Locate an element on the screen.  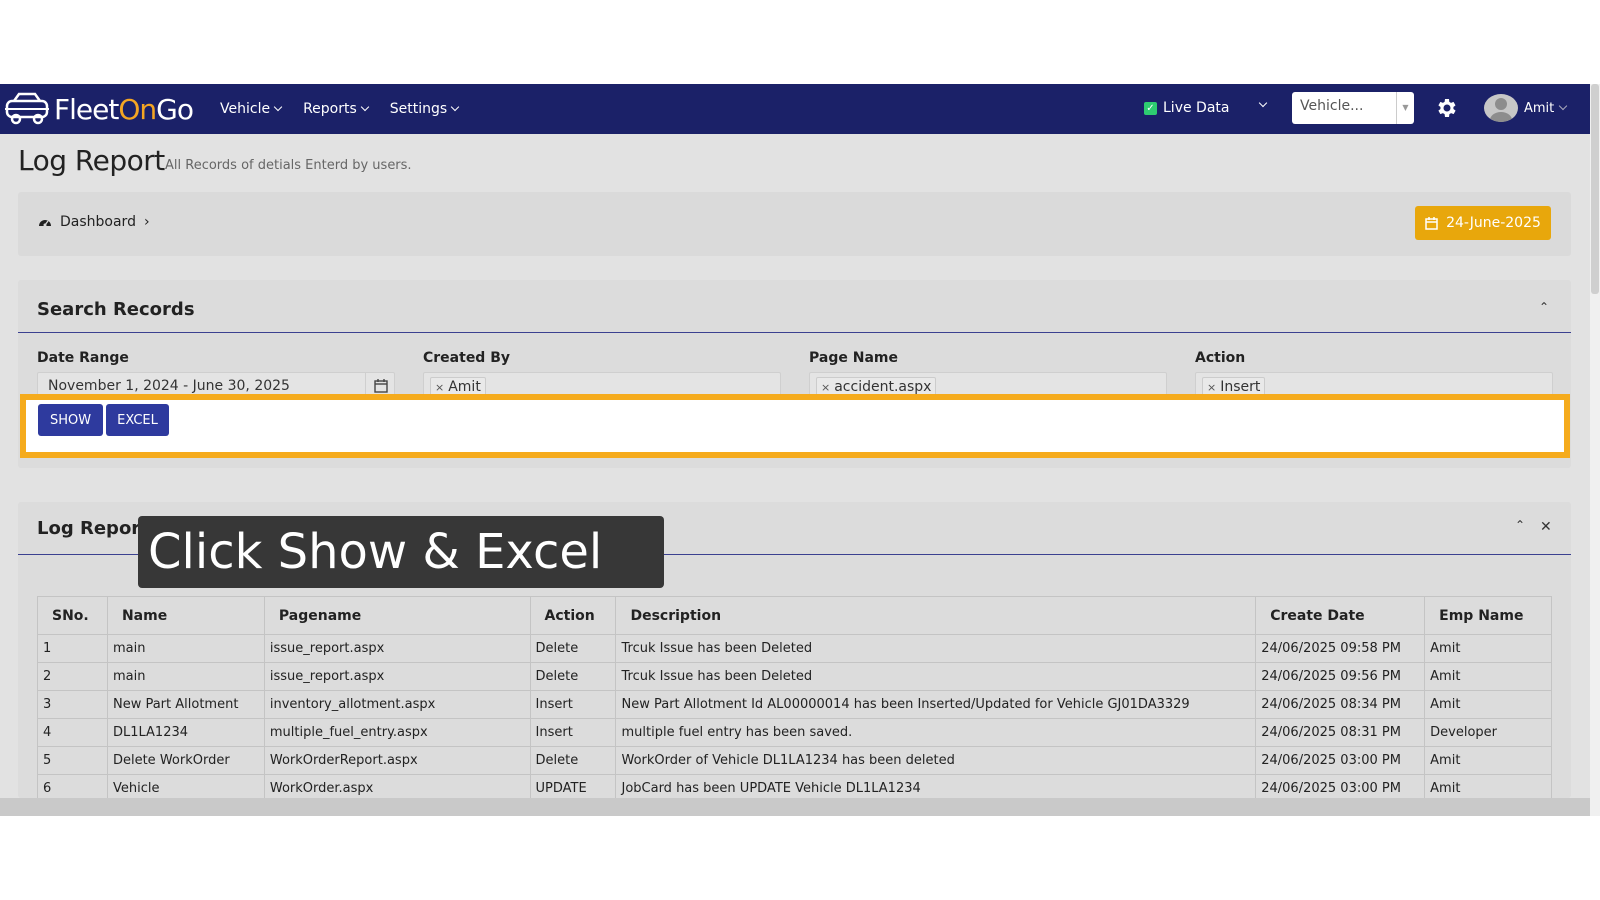
cell: Developer is located at coordinates (1488, 732).